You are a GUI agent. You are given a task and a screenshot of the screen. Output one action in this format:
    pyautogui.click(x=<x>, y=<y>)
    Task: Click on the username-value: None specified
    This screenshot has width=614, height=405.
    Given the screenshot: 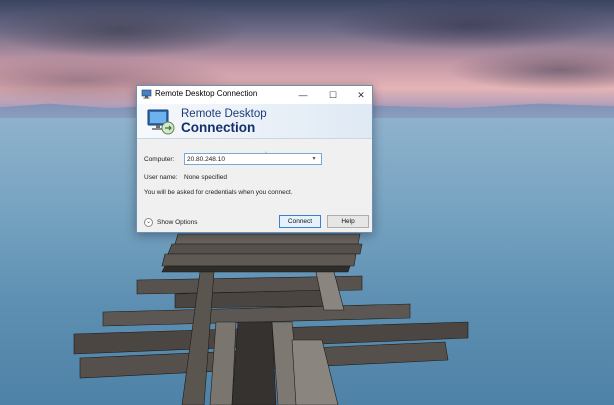 What is the action you would take?
    pyautogui.click(x=205, y=177)
    